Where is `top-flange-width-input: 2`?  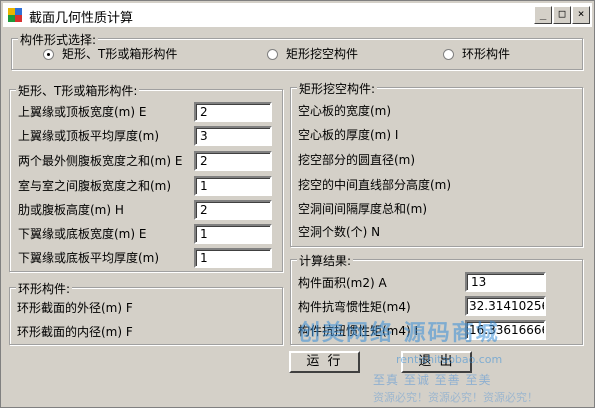
top-flange-width-input: 2 is located at coordinates (233, 112).